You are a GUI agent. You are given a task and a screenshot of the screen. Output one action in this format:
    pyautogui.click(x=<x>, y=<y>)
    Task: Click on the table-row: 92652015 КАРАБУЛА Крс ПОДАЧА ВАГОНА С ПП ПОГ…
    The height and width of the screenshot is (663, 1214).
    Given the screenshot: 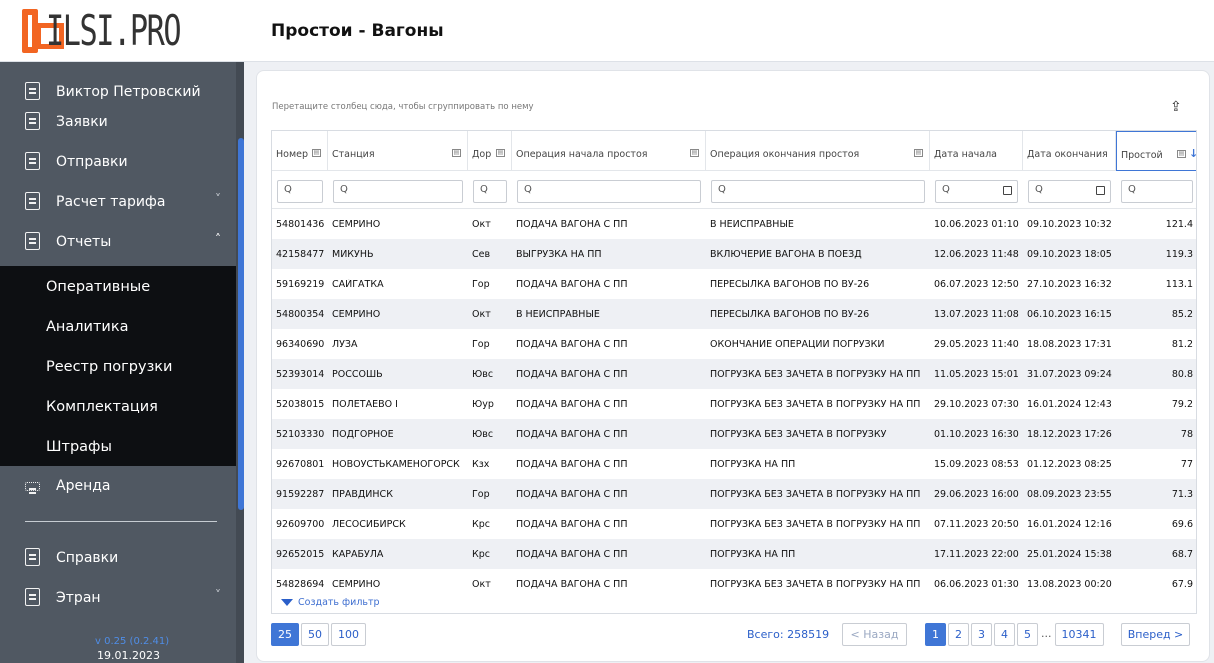 What is the action you would take?
    pyautogui.click(x=734, y=554)
    